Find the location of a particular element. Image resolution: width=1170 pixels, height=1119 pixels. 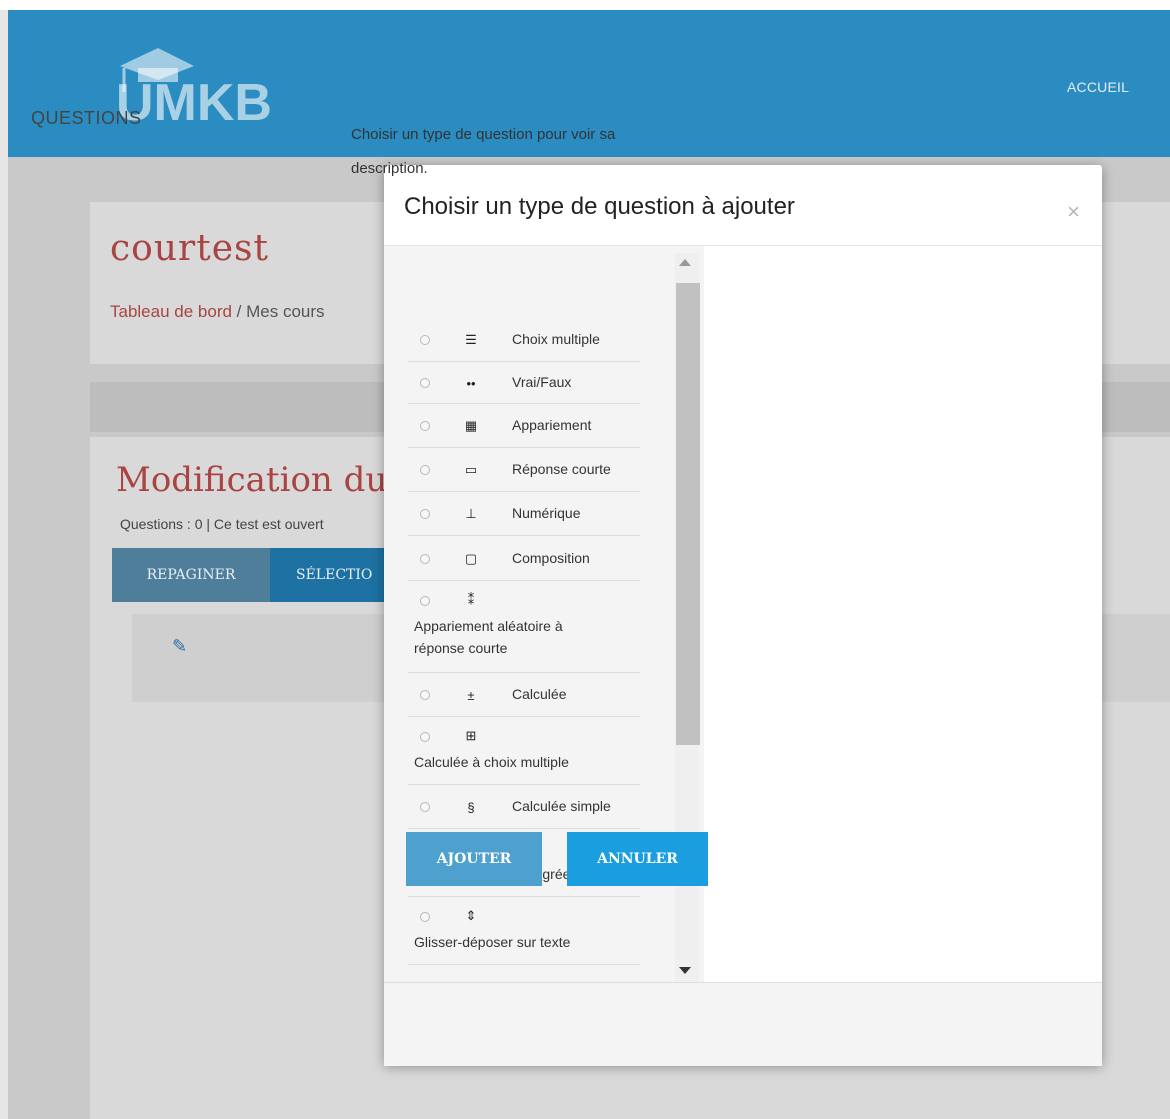

question-option-row: ± Calculée is located at coordinates (524, 695).